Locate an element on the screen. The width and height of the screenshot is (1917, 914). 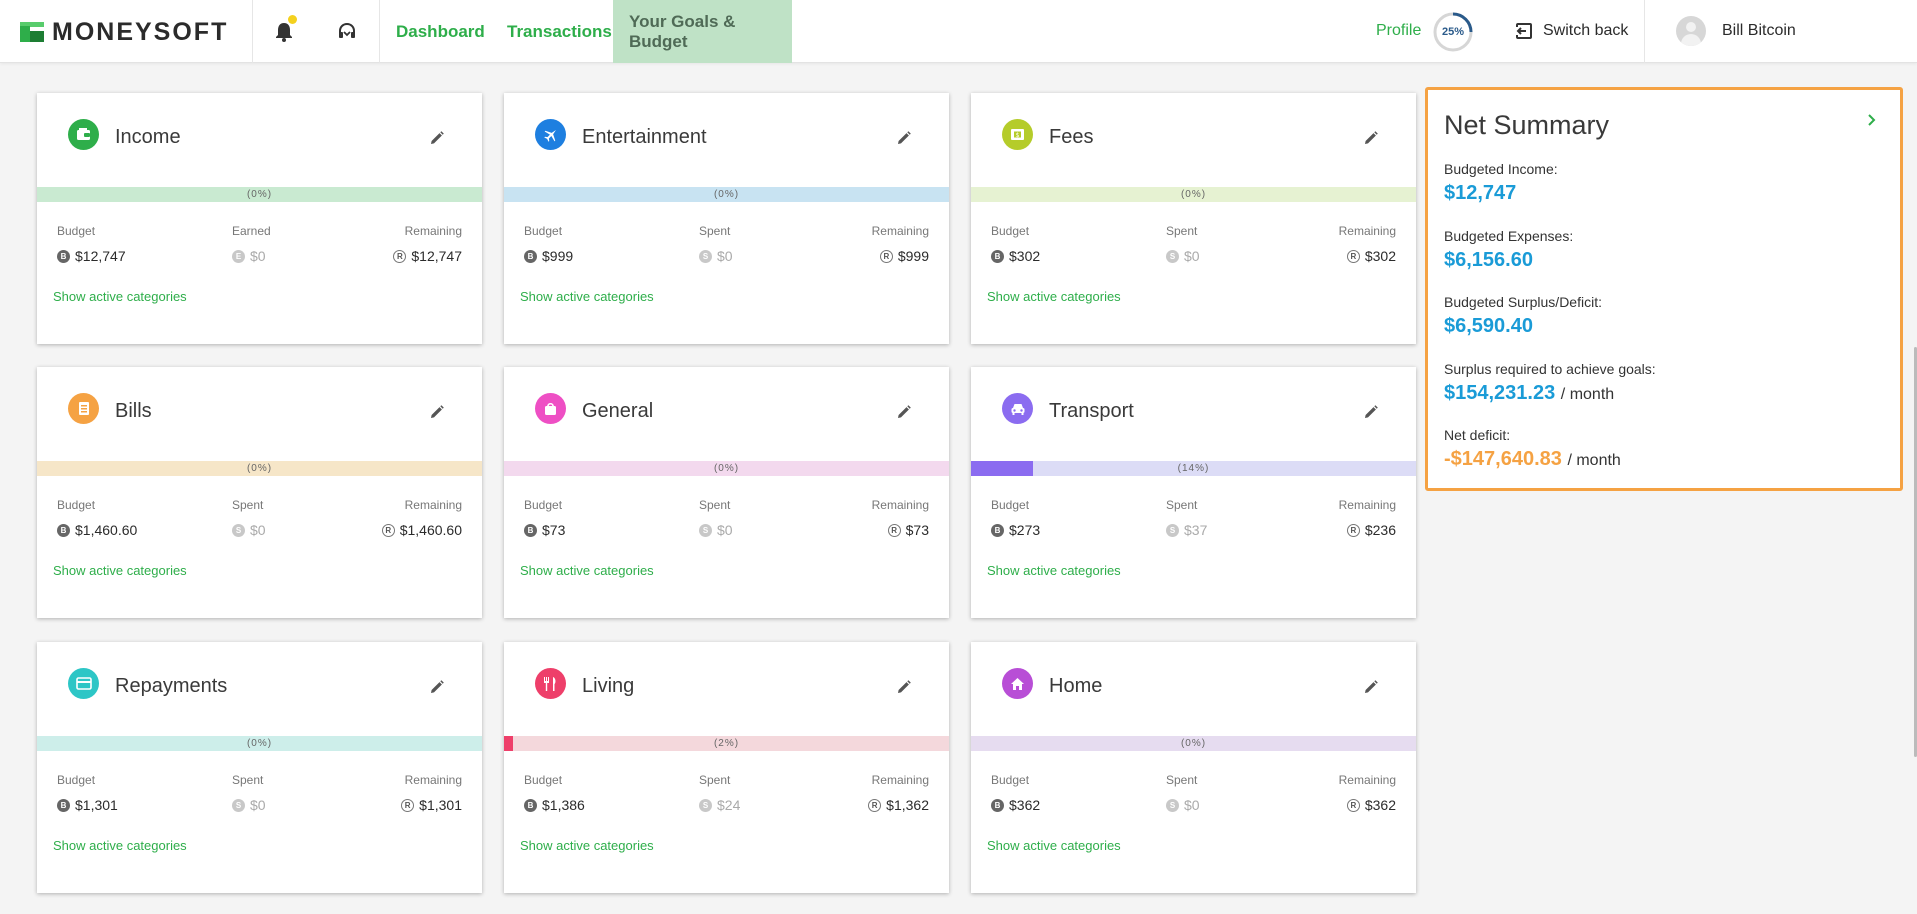
progress-bar: (14%) is located at coordinates (1193, 468).